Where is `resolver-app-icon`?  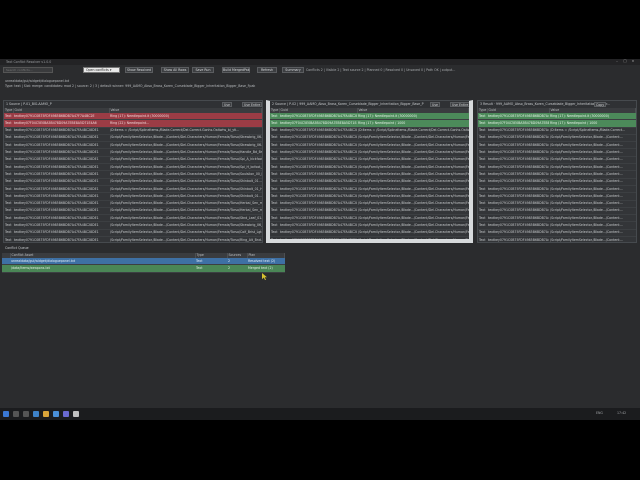
resolver-app-icon is located at coordinates (76, 414).